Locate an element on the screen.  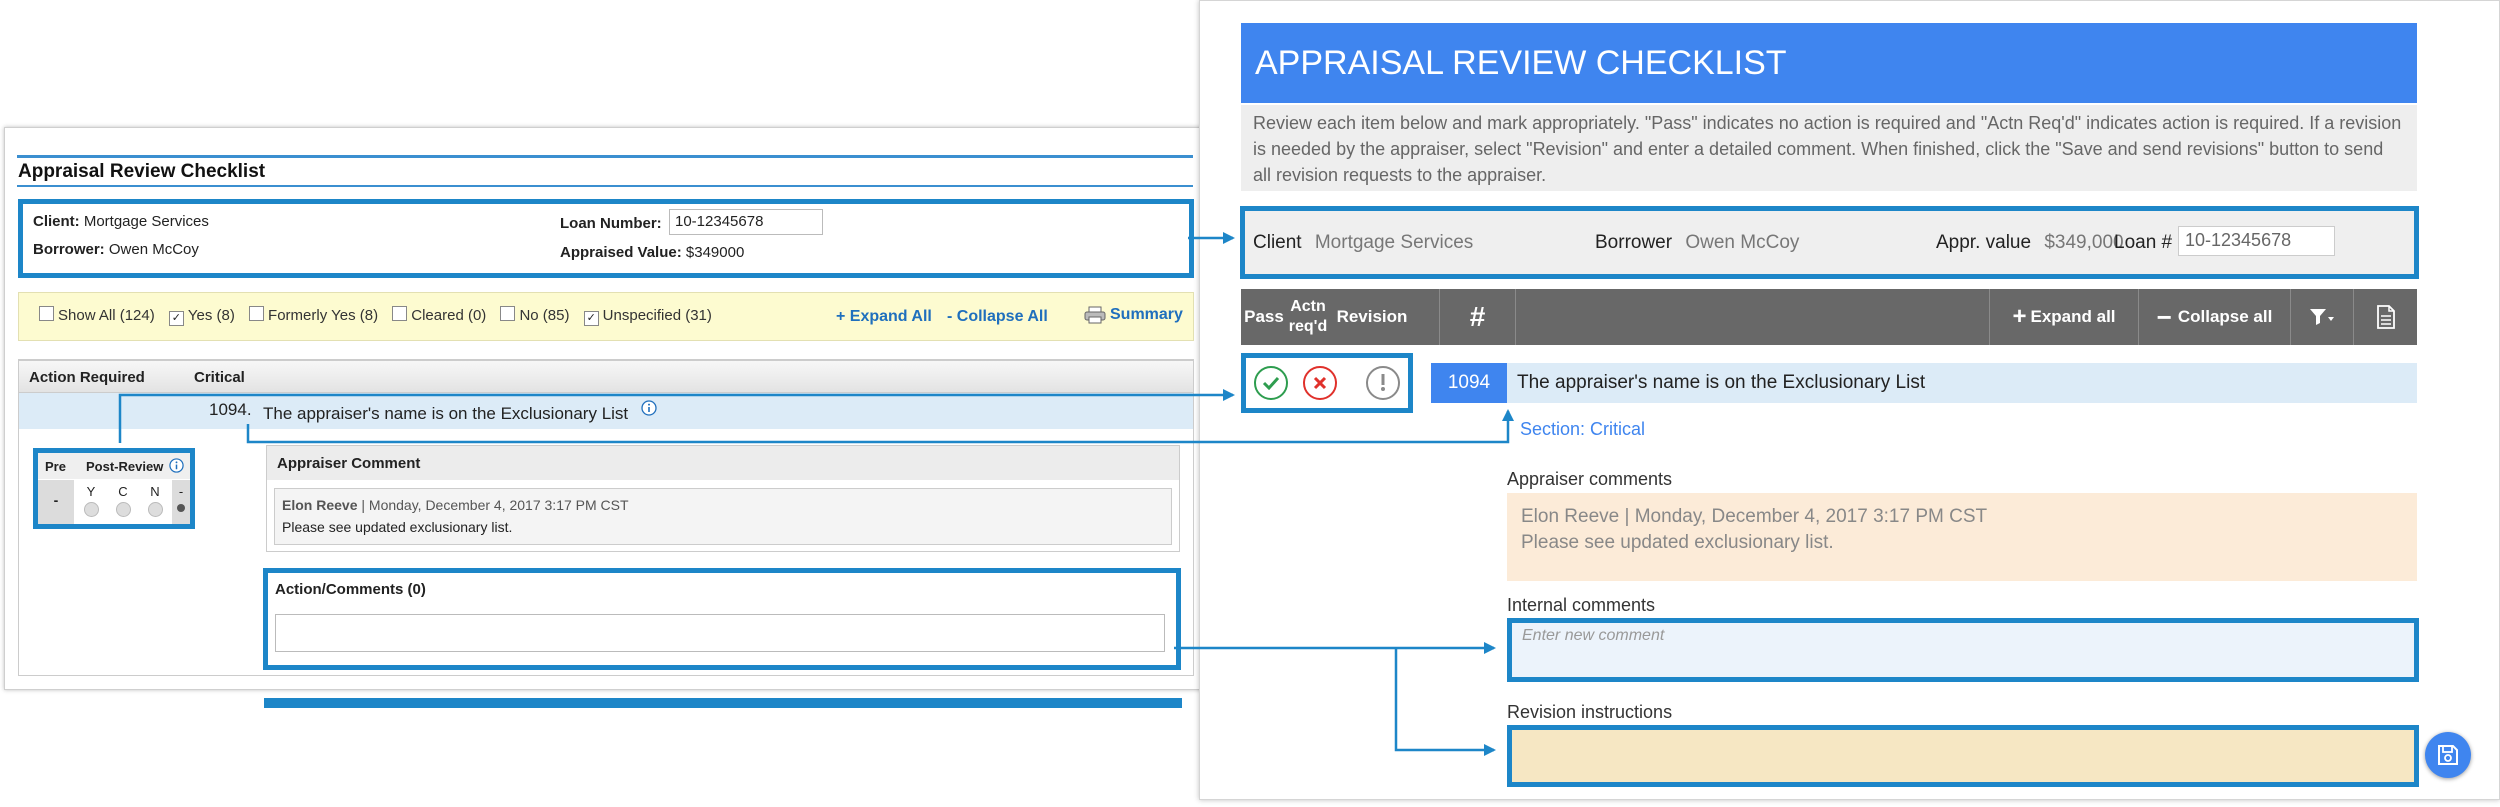
appraiser-comment-header: Appraiser Comment is located at coordinates (723, 463).